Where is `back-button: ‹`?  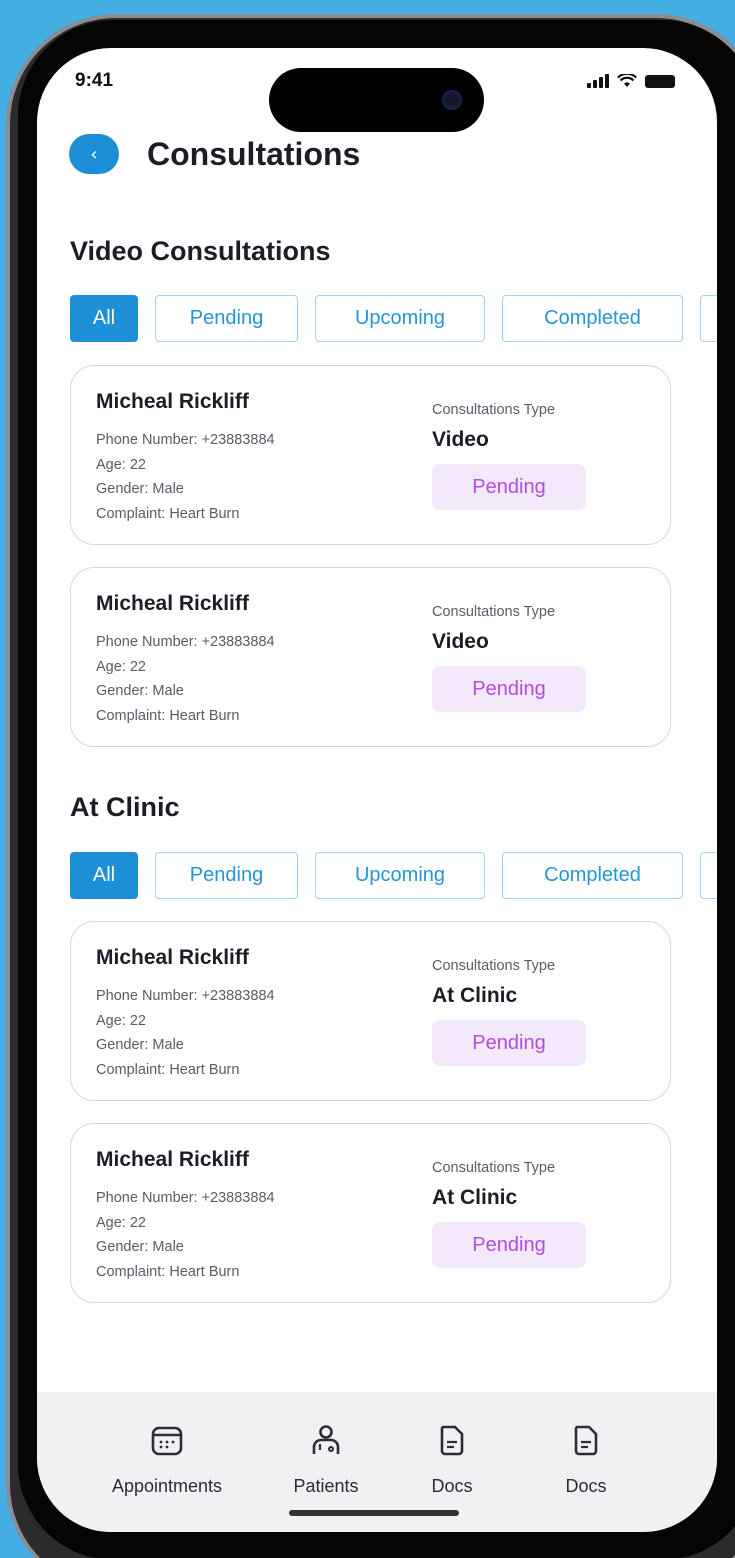 back-button: ‹ is located at coordinates (94, 154).